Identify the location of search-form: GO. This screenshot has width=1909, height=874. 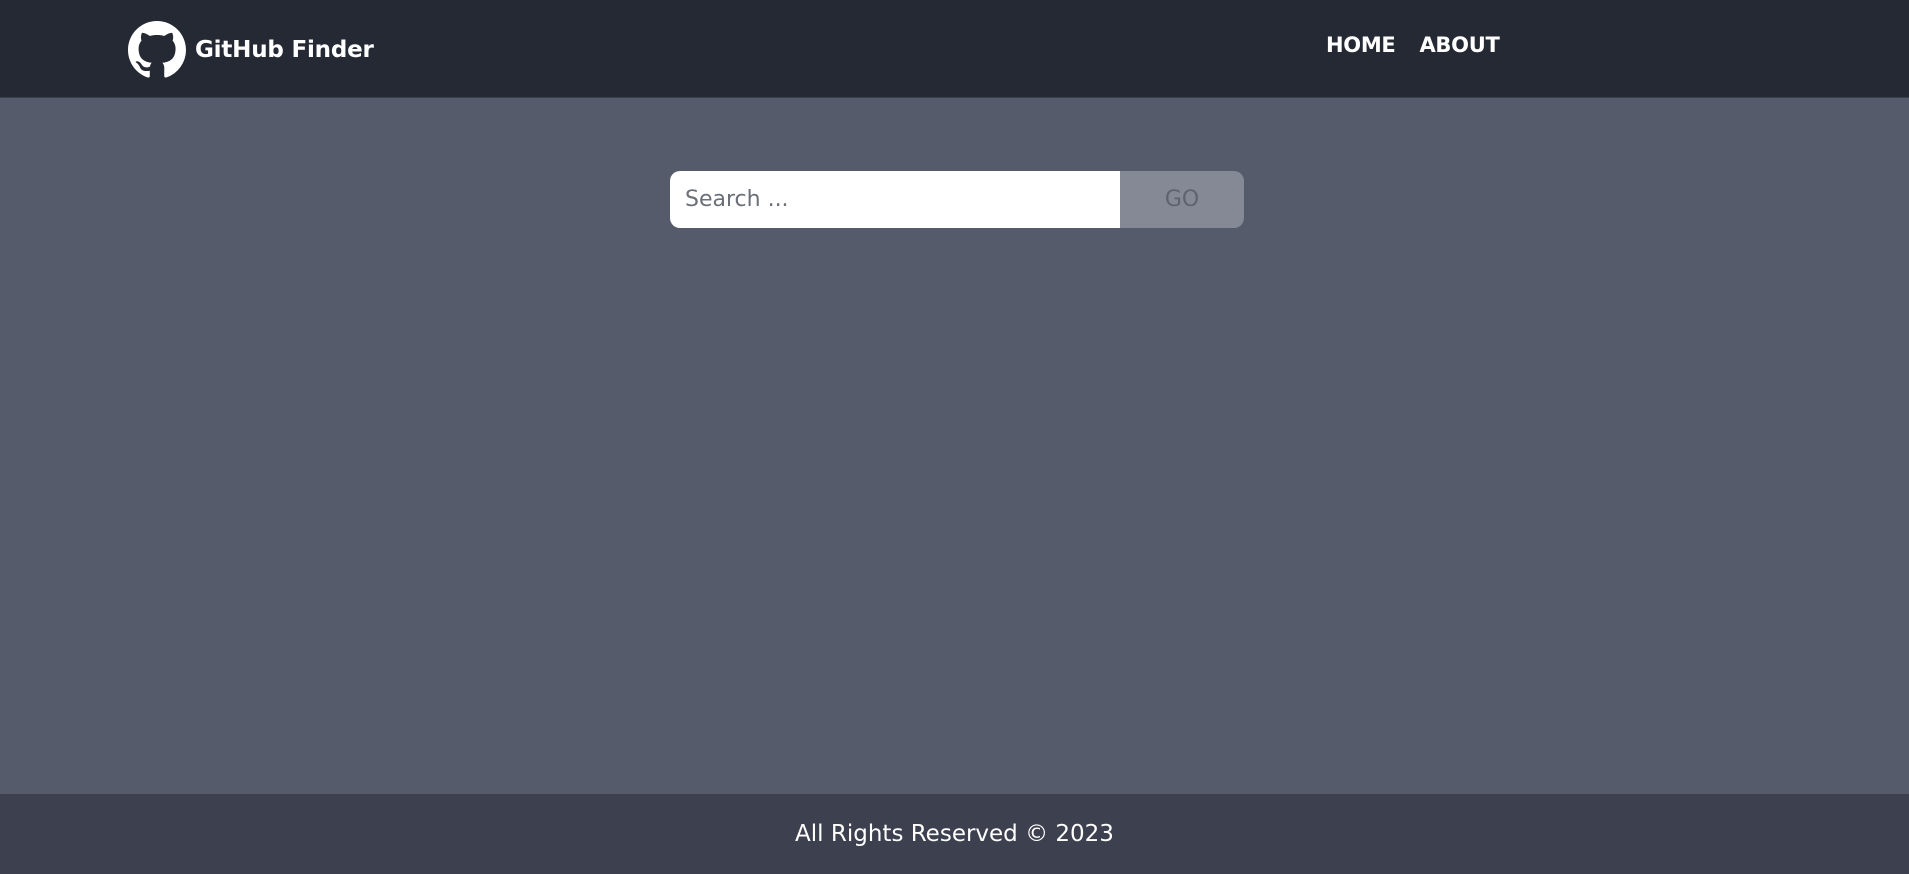
(957, 199).